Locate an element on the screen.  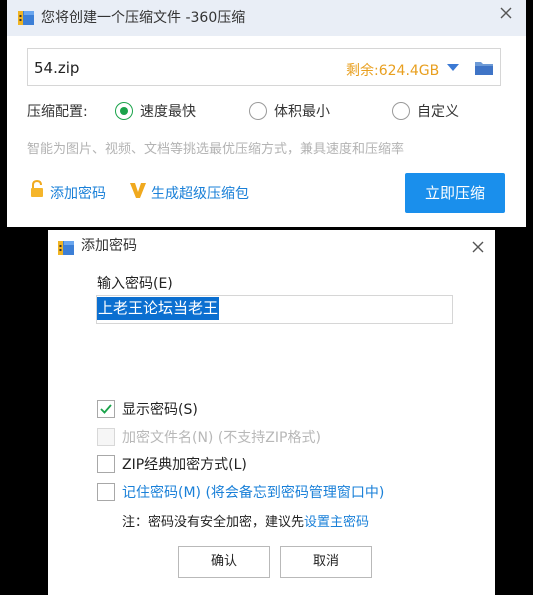
chevron-down-icon is located at coordinates (453, 68).